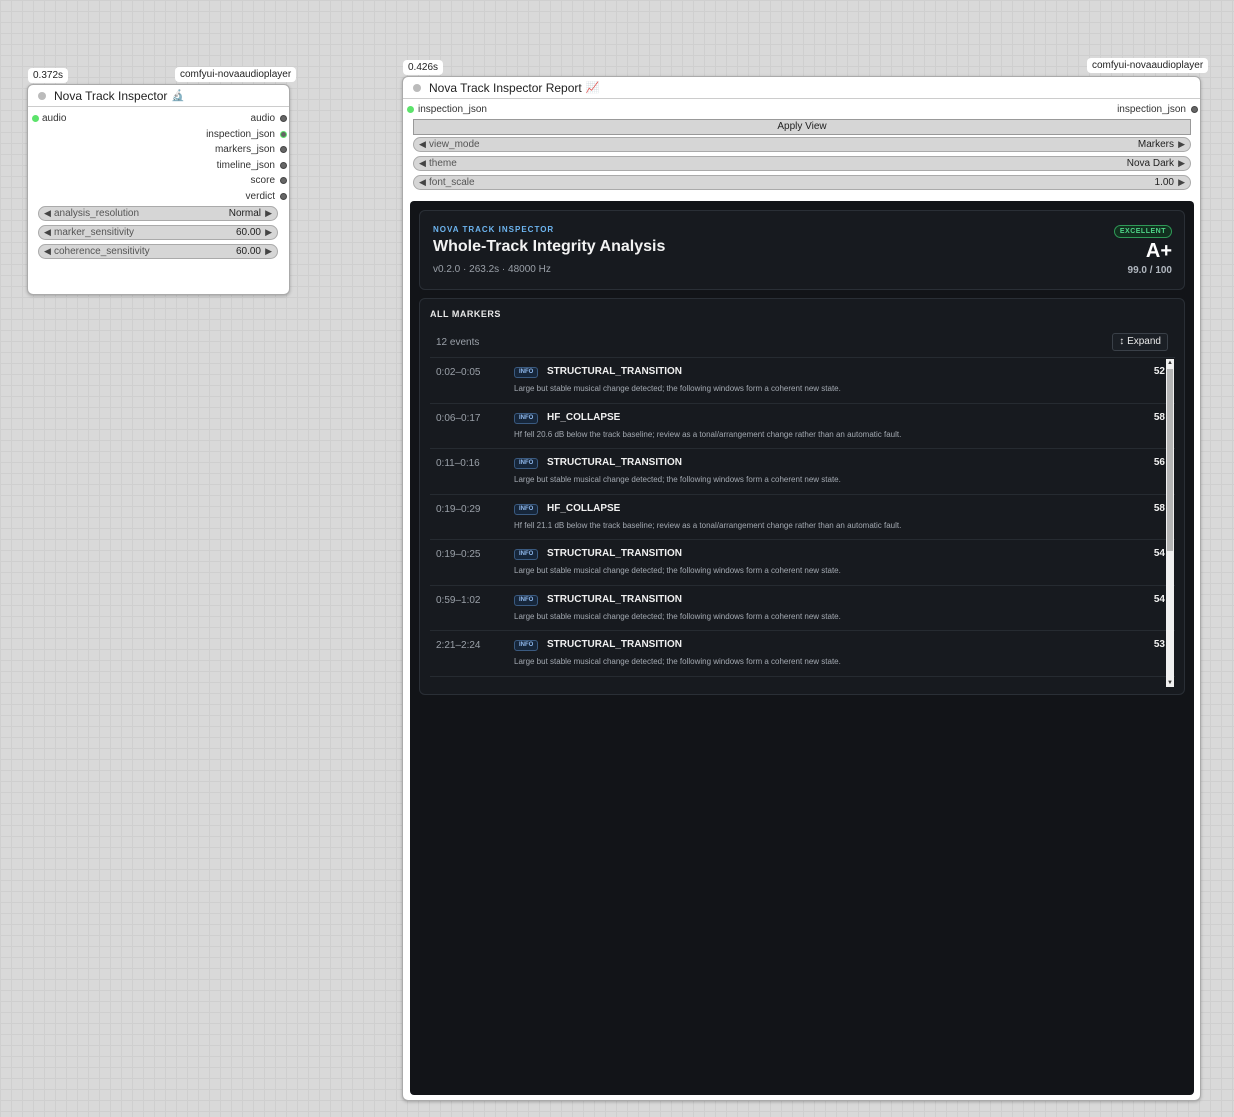  Describe the element at coordinates (592, 88) in the screenshot. I see `chart-increasing-icon: 📈` at that location.